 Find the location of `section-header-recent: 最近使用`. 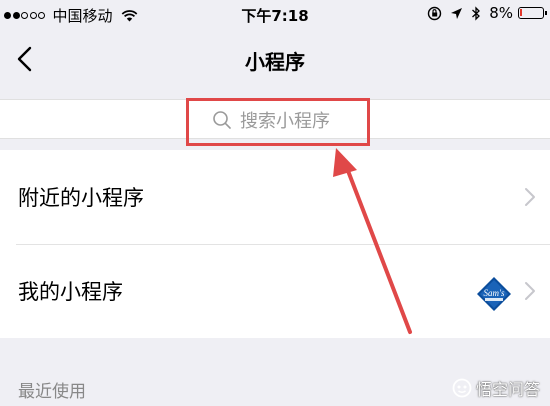

section-header-recent: 最近使用 is located at coordinates (52, 392).